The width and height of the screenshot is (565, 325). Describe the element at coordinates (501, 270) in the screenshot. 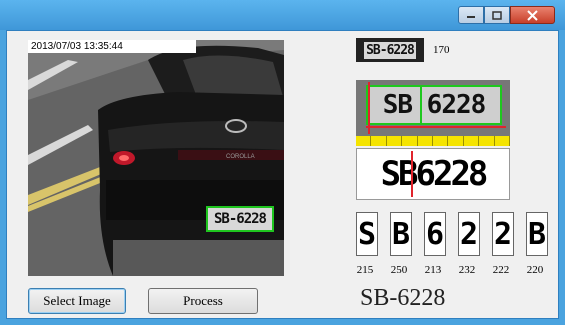

I see `char-score: 222` at that location.